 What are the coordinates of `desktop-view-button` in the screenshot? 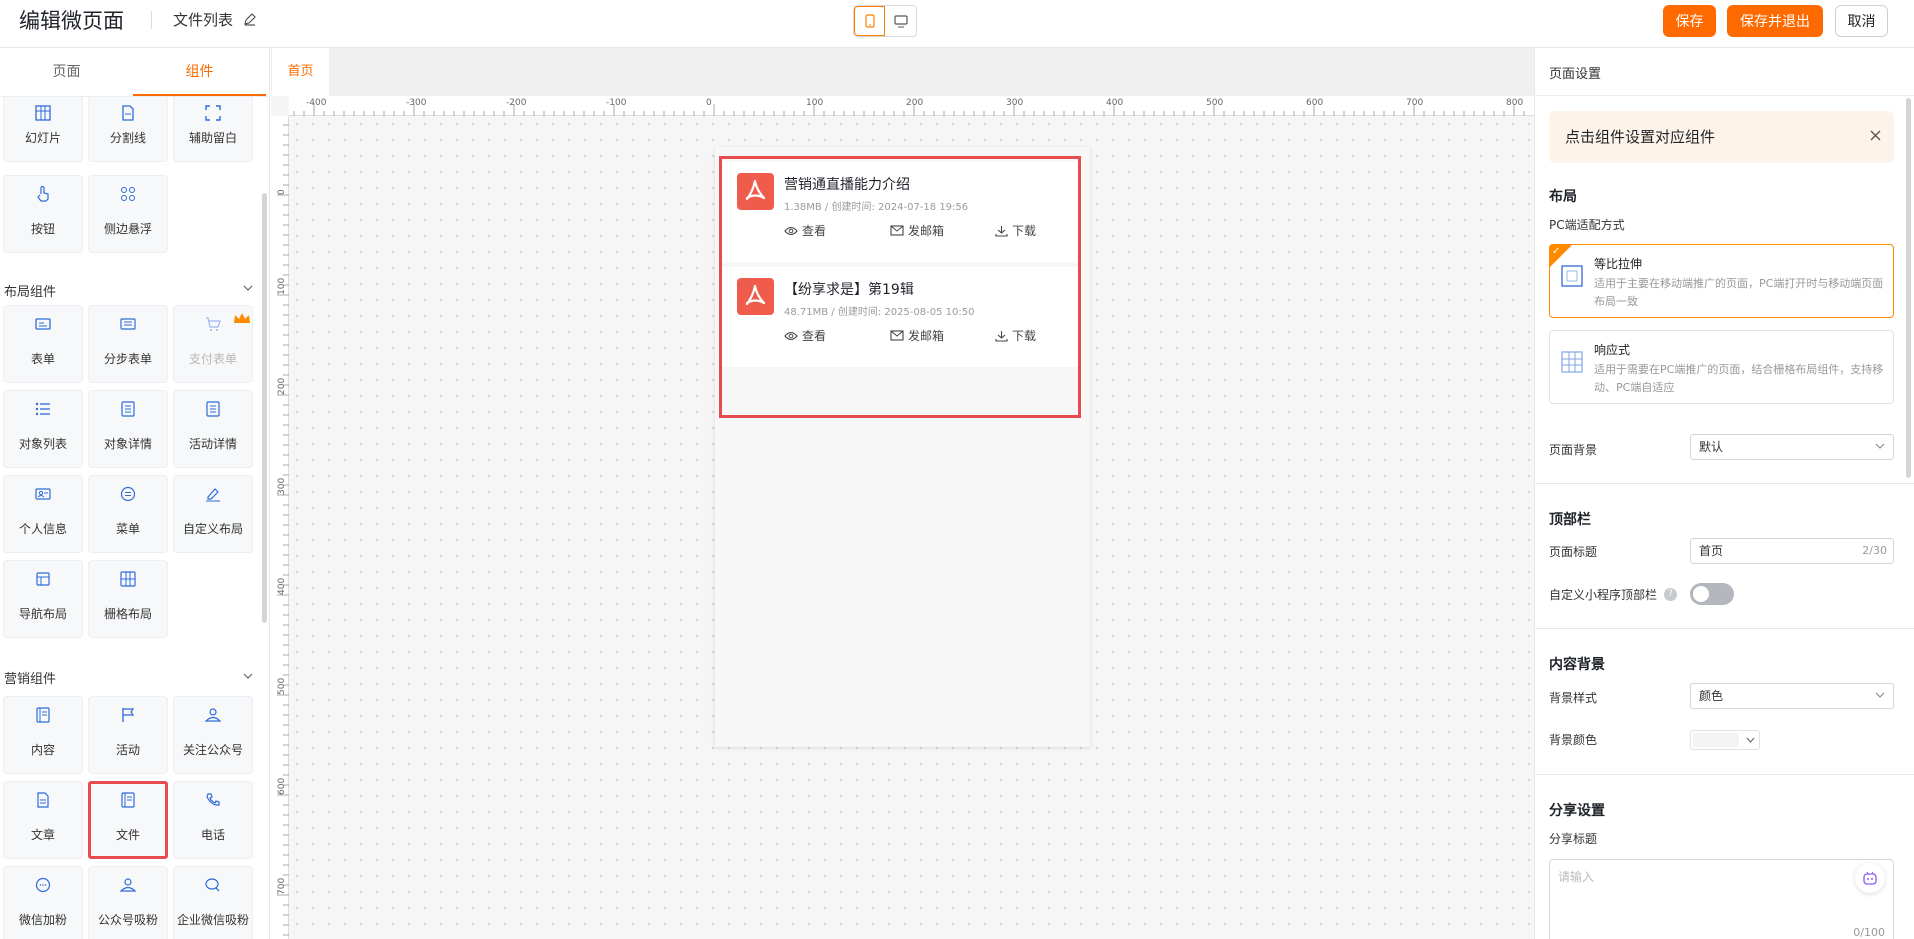 It's located at (900, 21).